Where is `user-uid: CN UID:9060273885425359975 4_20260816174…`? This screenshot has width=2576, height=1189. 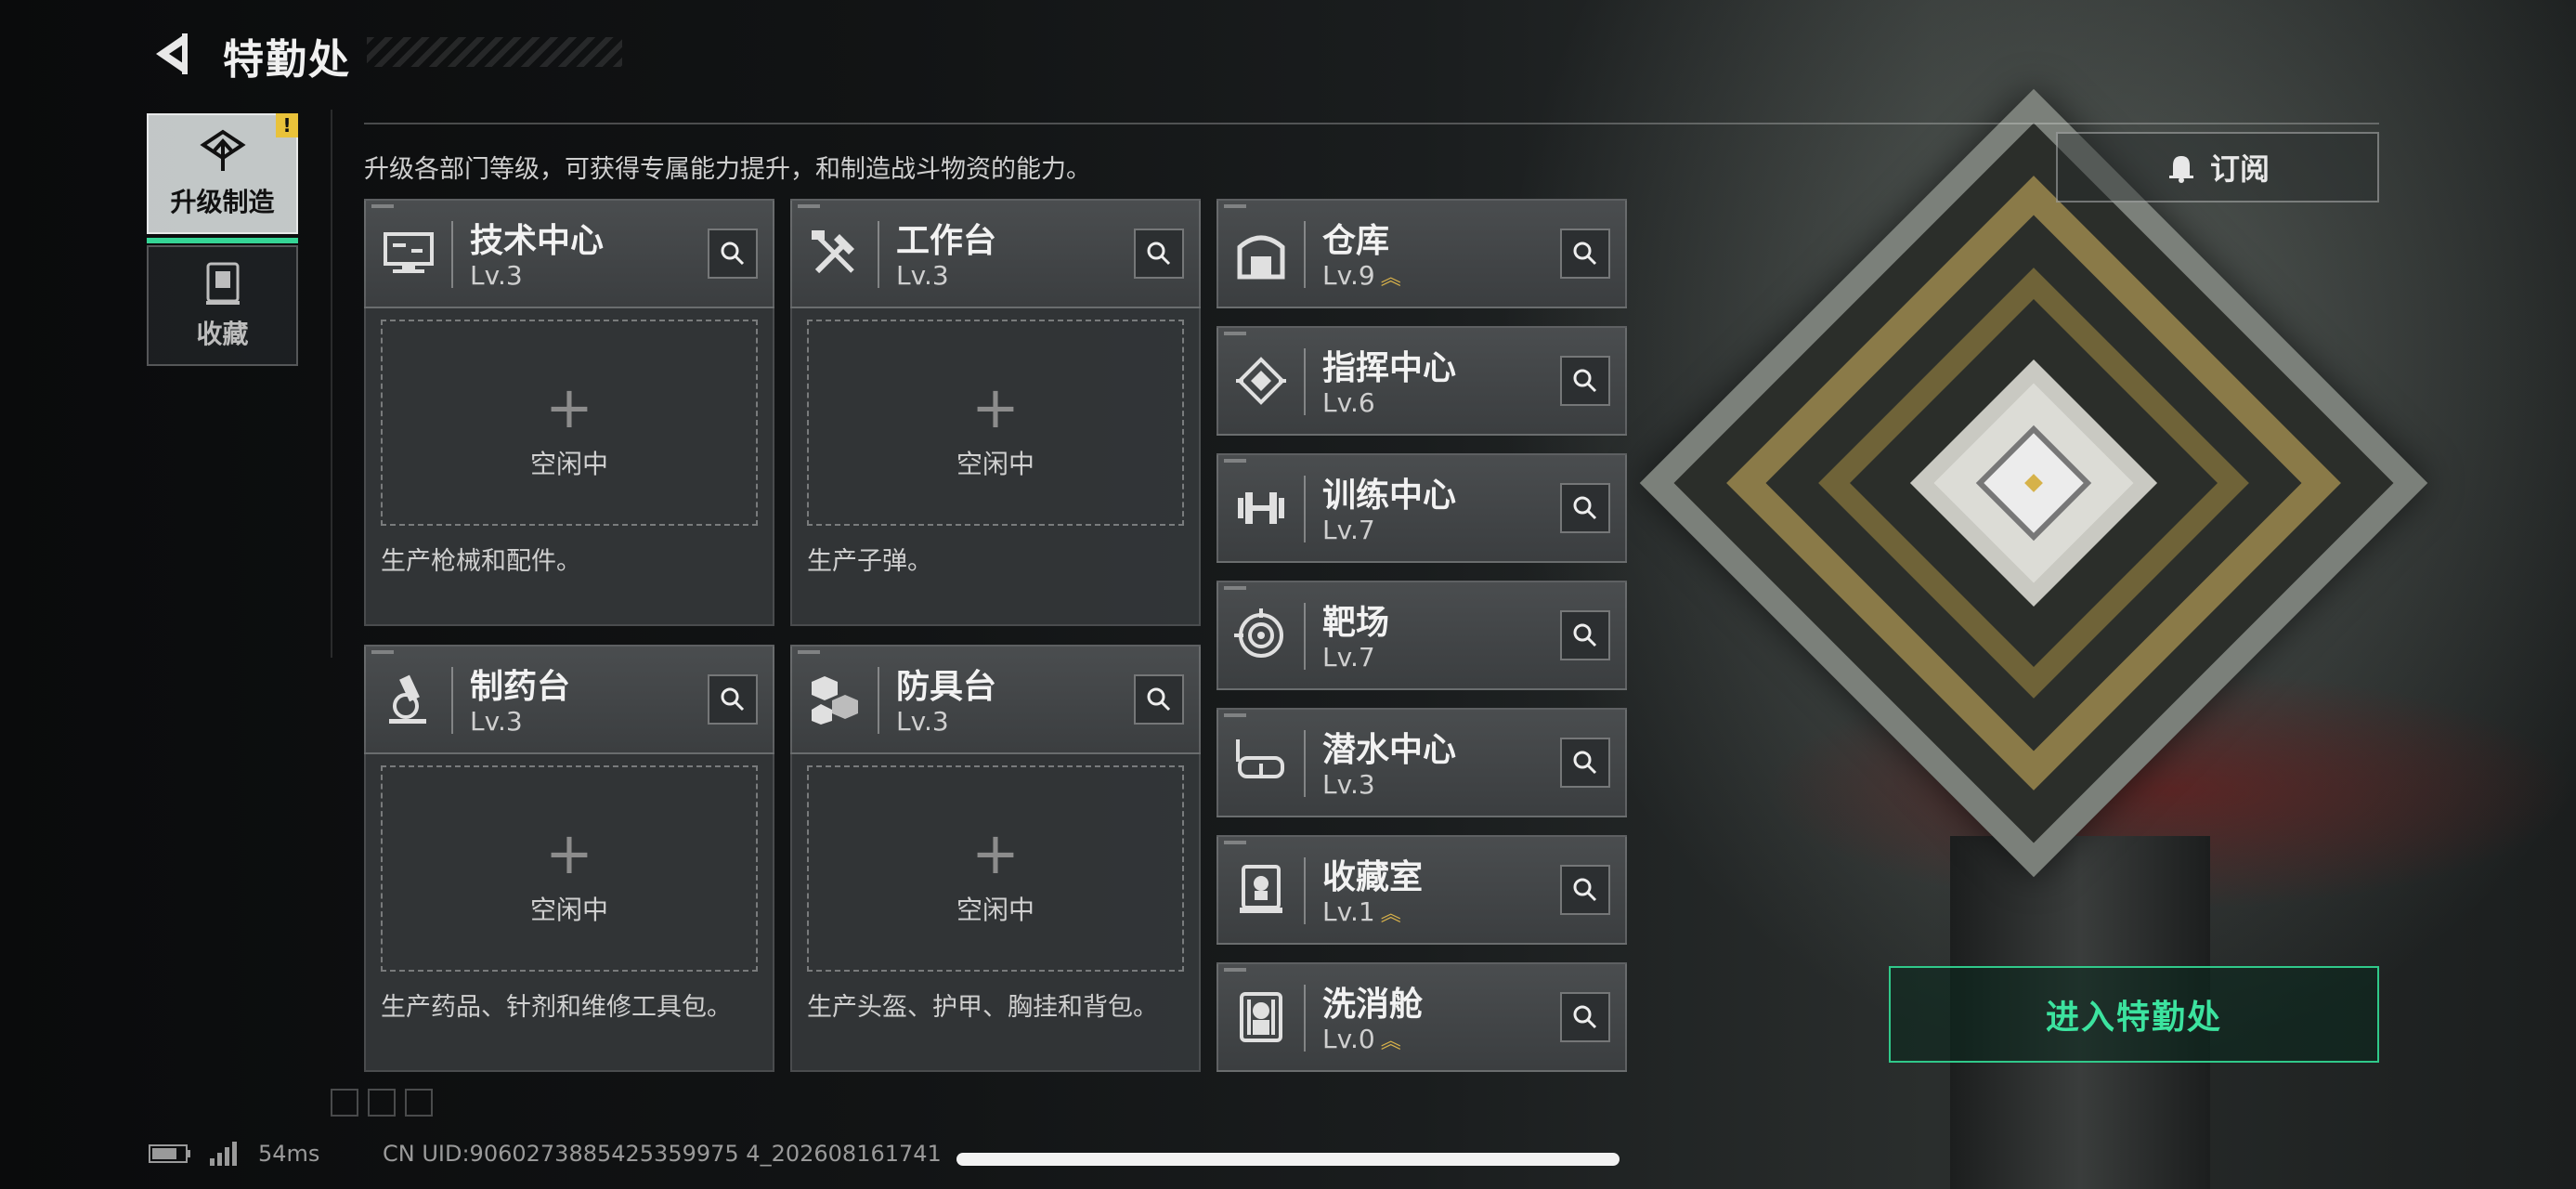
user-uid: CN UID:9060273885425359975 4_20260816174… is located at coordinates (663, 1154).